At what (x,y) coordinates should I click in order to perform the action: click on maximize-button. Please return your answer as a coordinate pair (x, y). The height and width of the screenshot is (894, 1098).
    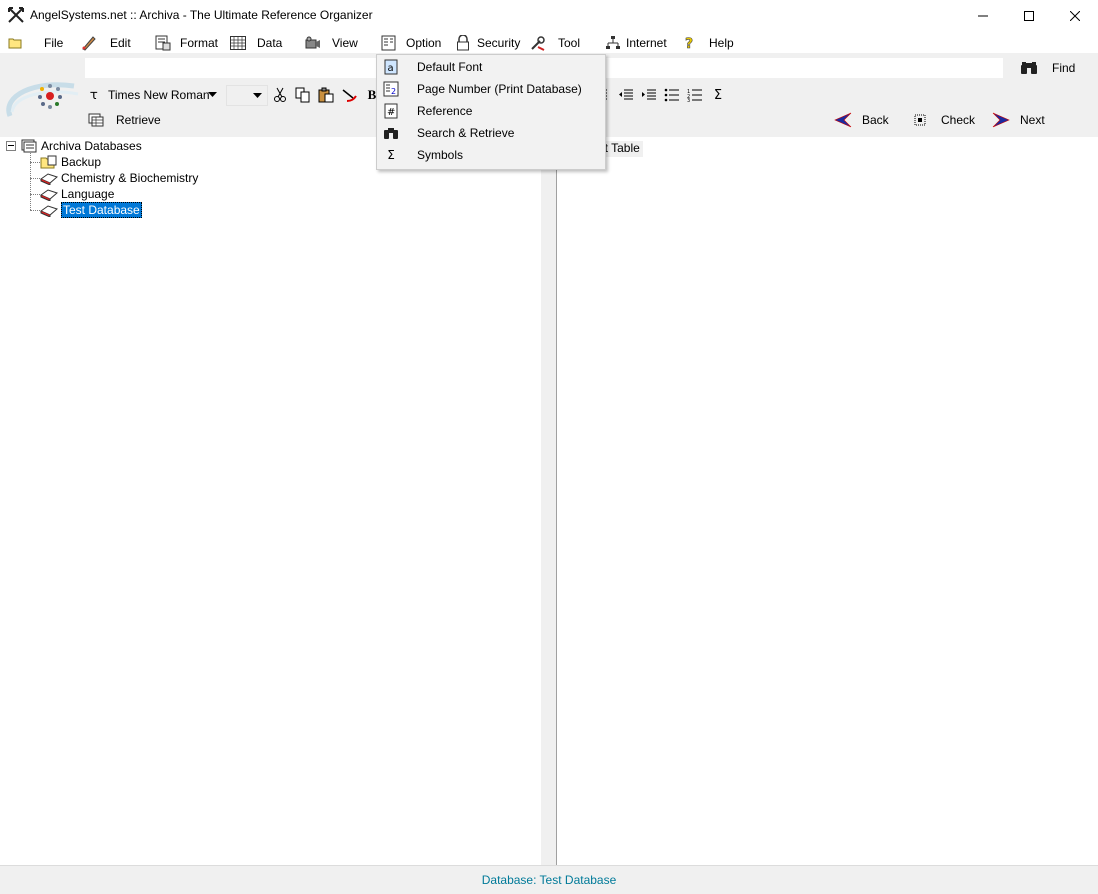
    Looking at the image, I should click on (1029, 15).